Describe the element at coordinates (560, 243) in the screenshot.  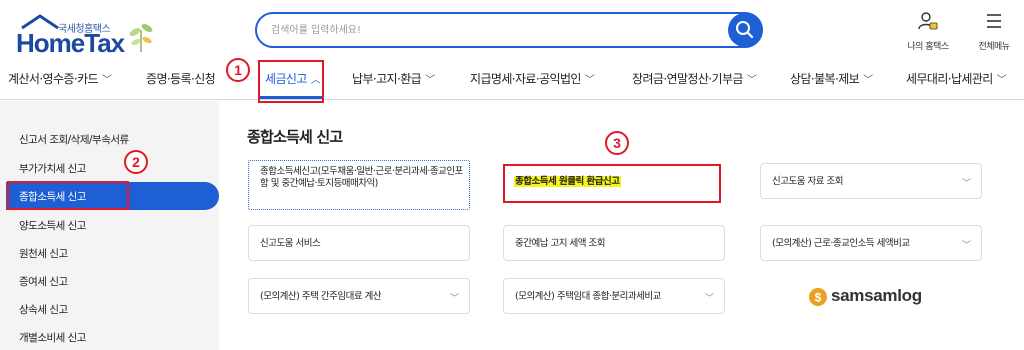
I see `card-label: 중간예납 고지 세액 조회` at that location.